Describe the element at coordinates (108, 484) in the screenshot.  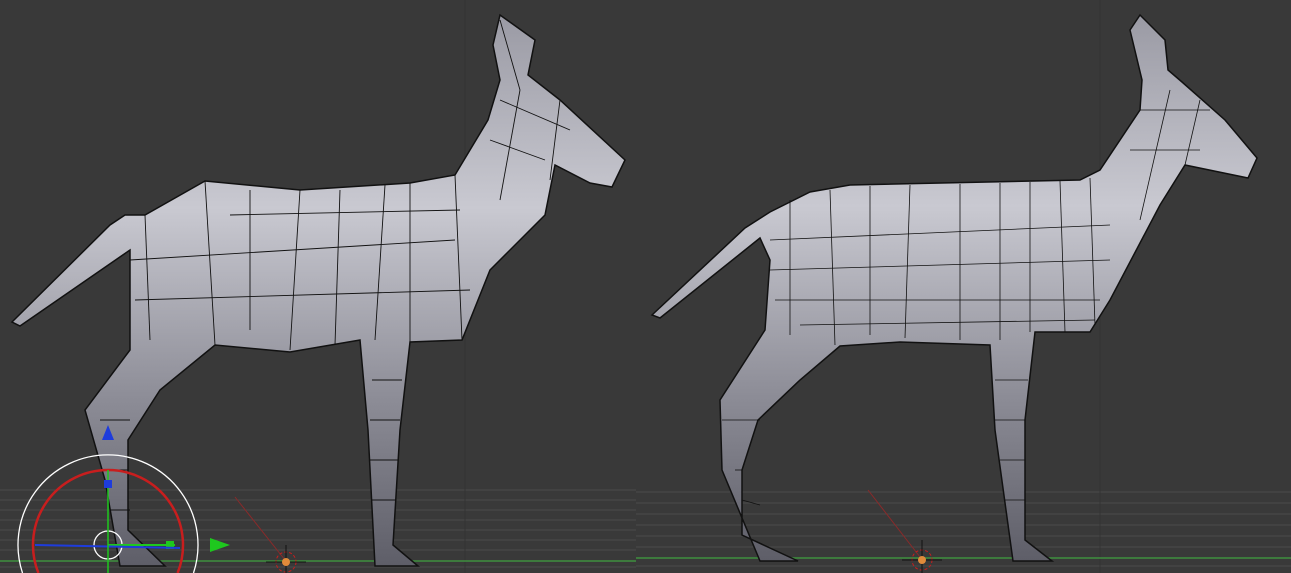
I see `z-scale-handle` at that location.